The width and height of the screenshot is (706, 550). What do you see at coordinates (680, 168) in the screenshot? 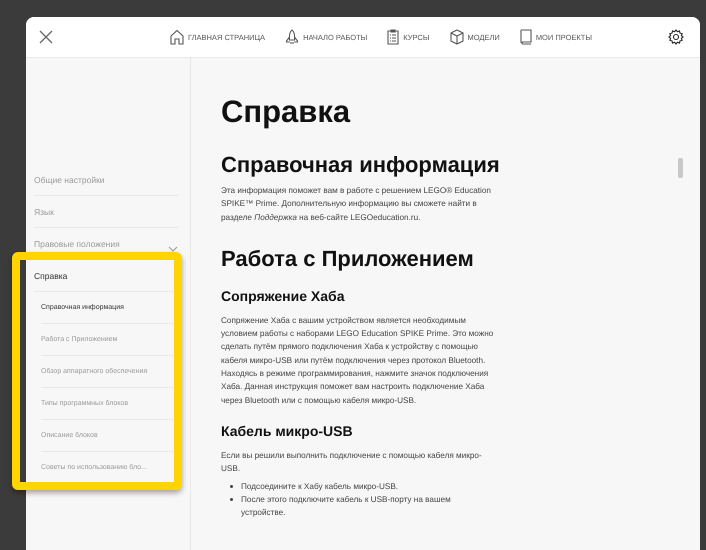
I see `scrollbar-thumb` at bounding box center [680, 168].